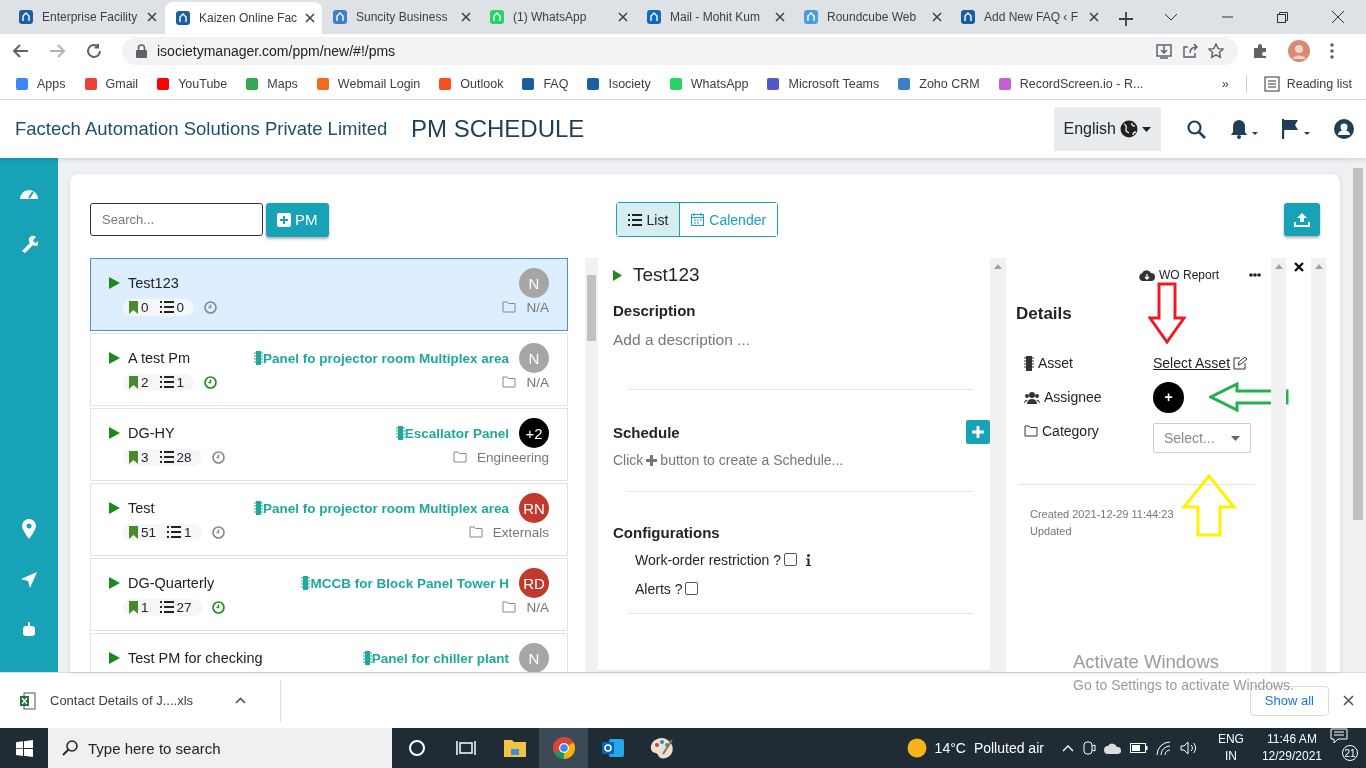 This screenshot has height=768, width=1366. Describe the element at coordinates (1302, 219) in the screenshot. I see `upload-button` at that location.